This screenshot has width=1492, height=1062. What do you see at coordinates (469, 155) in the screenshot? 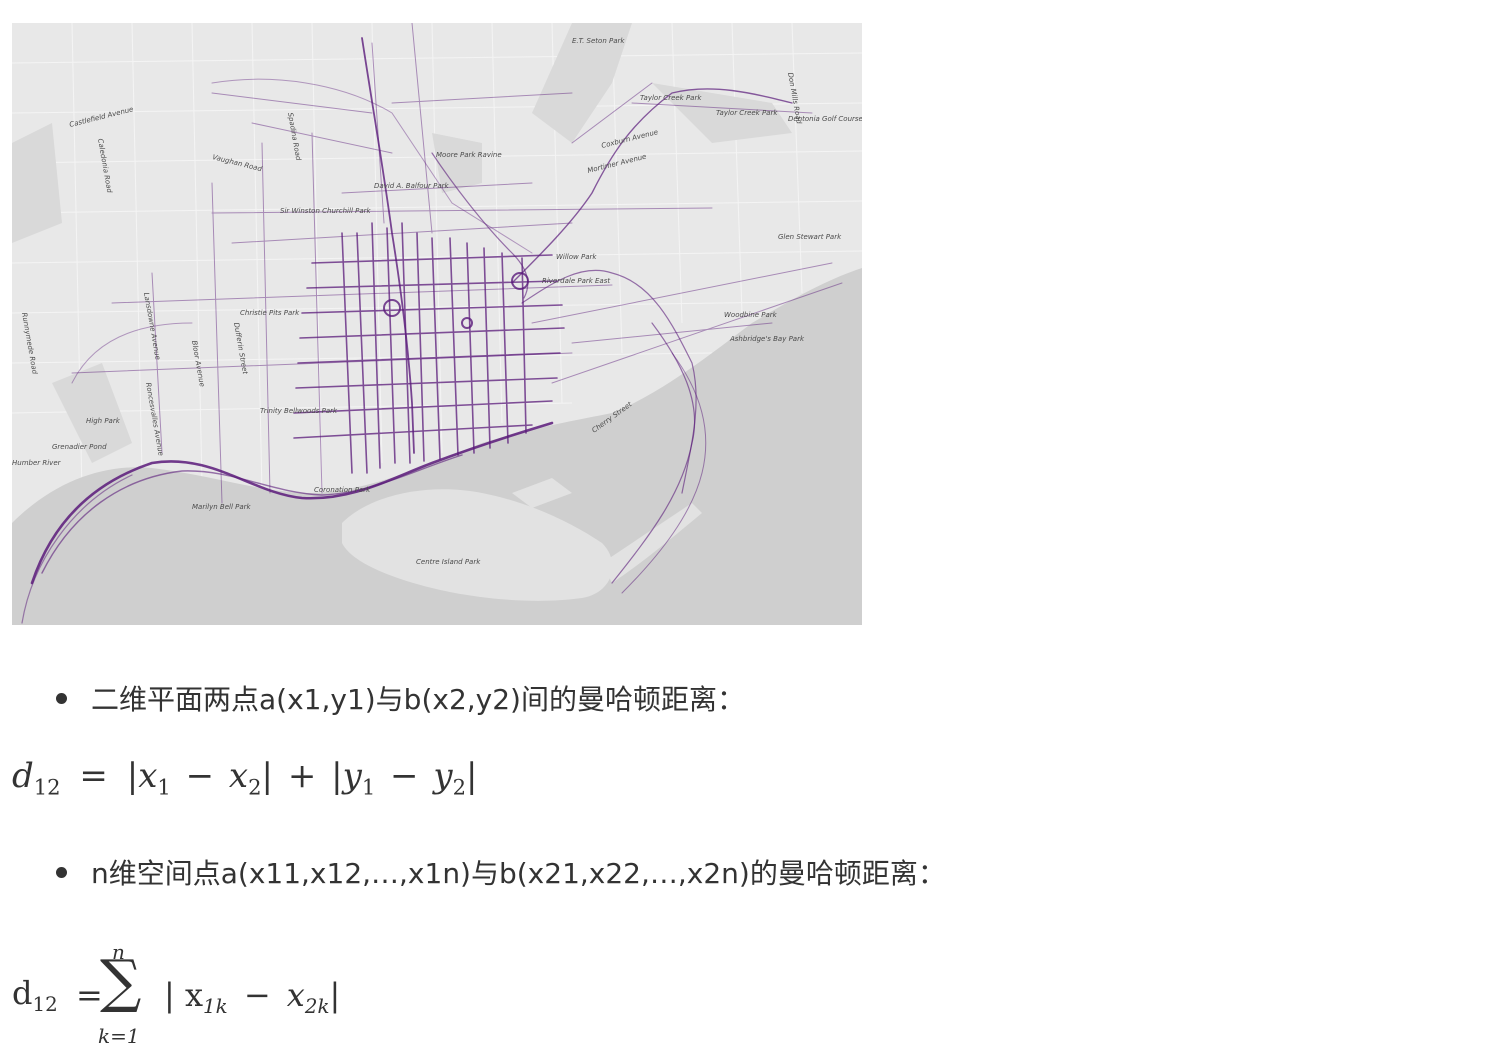
I see `map-label: Moore Park Ravine` at bounding box center [469, 155].